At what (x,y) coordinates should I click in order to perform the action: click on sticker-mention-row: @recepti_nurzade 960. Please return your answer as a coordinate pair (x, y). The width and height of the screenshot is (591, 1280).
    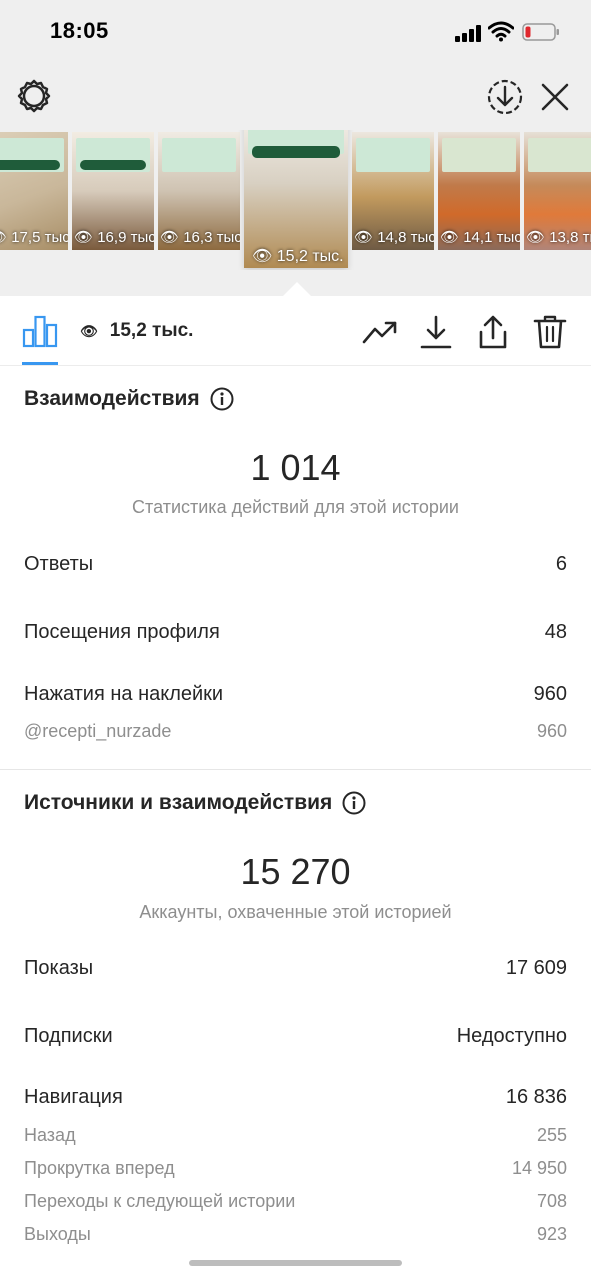
    Looking at the image, I should click on (295, 731).